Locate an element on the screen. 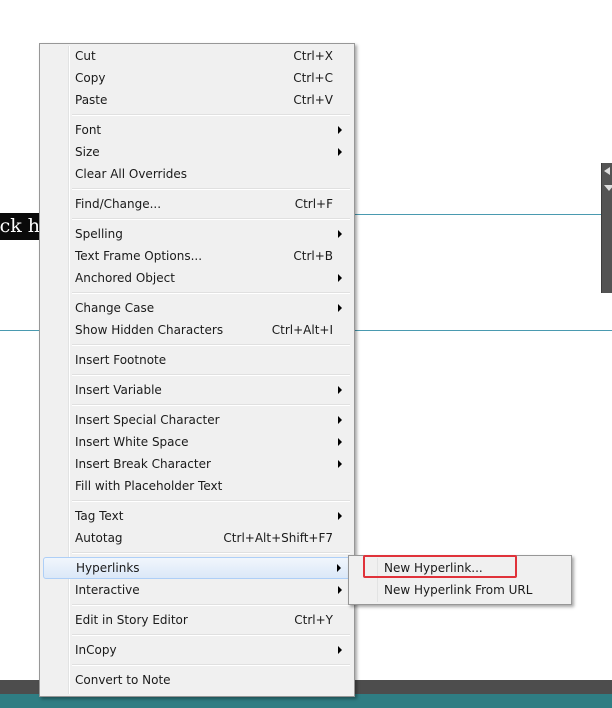 This screenshot has height=708, width=612. menu-item-label: Tag Text is located at coordinates (99, 516).